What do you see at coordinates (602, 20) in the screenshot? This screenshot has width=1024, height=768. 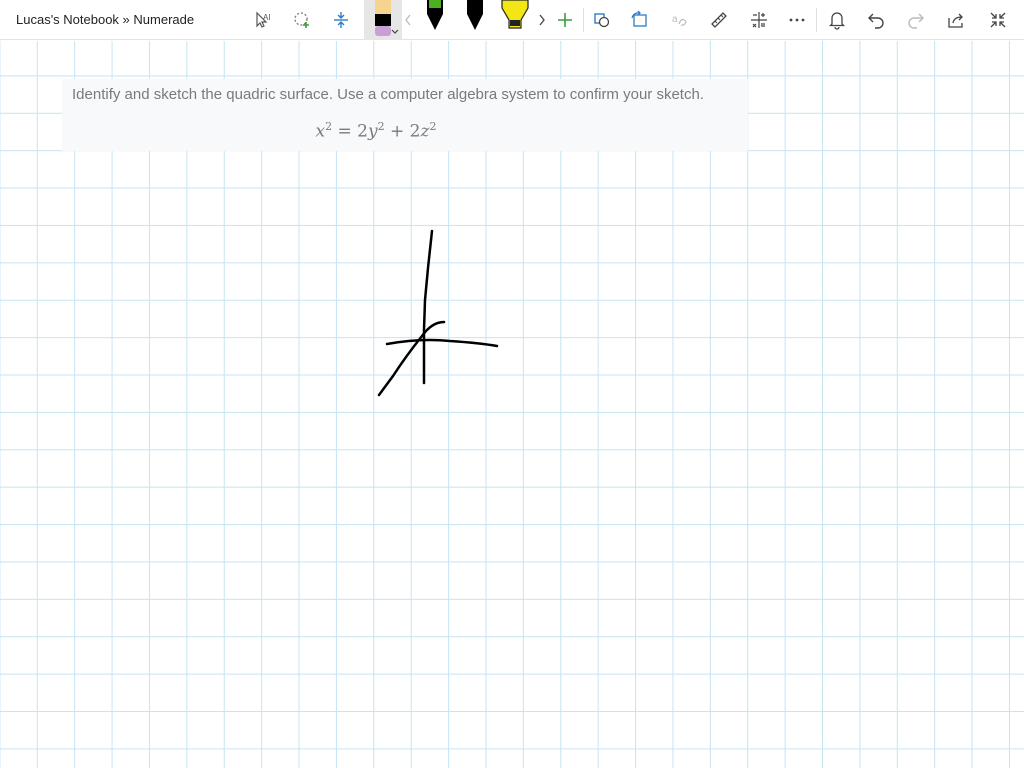 I see `shapes-icon` at bounding box center [602, 20].